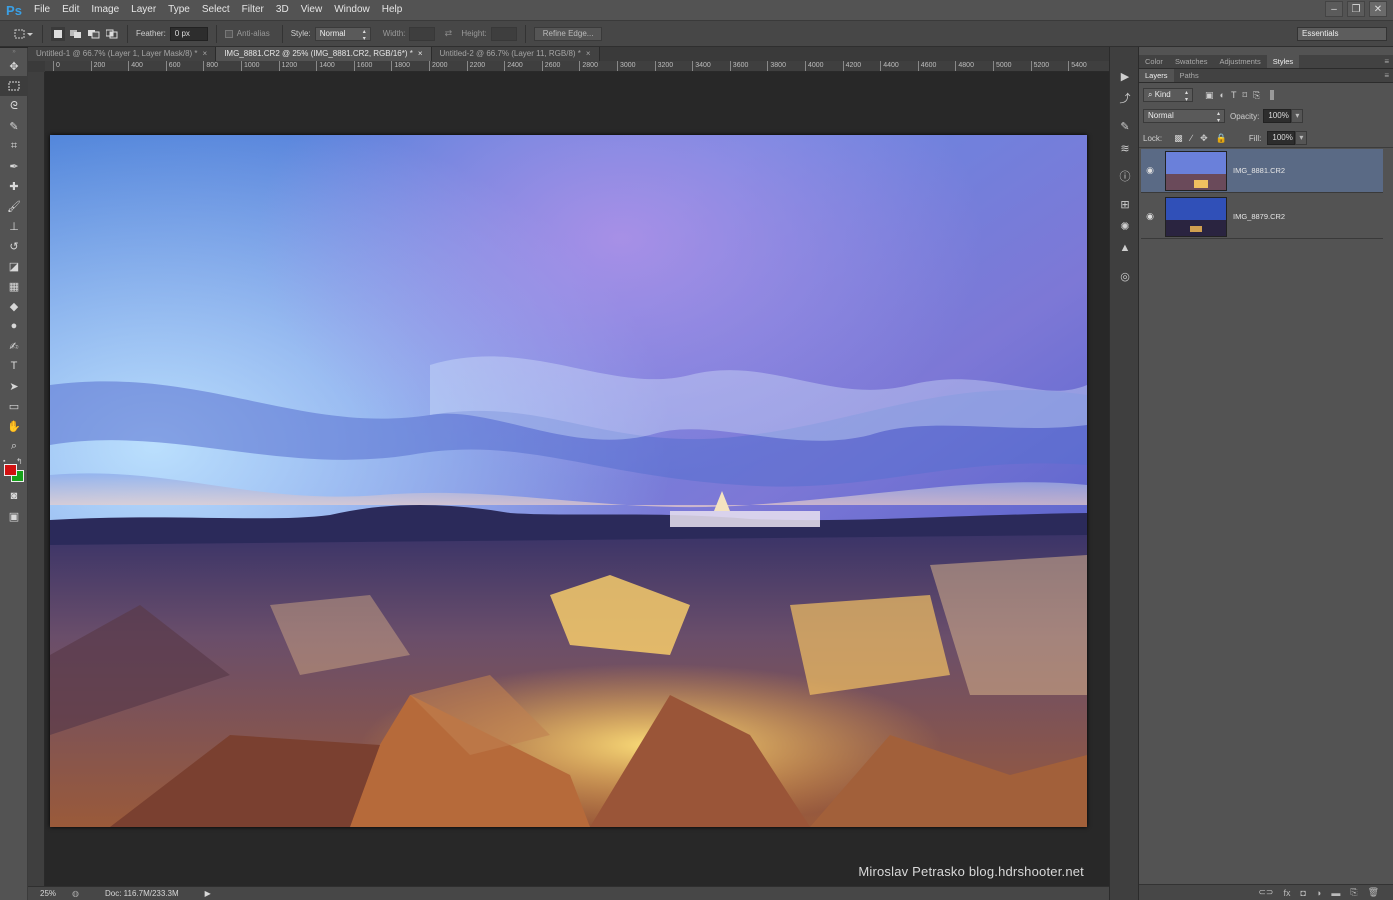 The image size is (1393, 900). I want to click on swap-colors-icon: ↰, so click(19, 461).